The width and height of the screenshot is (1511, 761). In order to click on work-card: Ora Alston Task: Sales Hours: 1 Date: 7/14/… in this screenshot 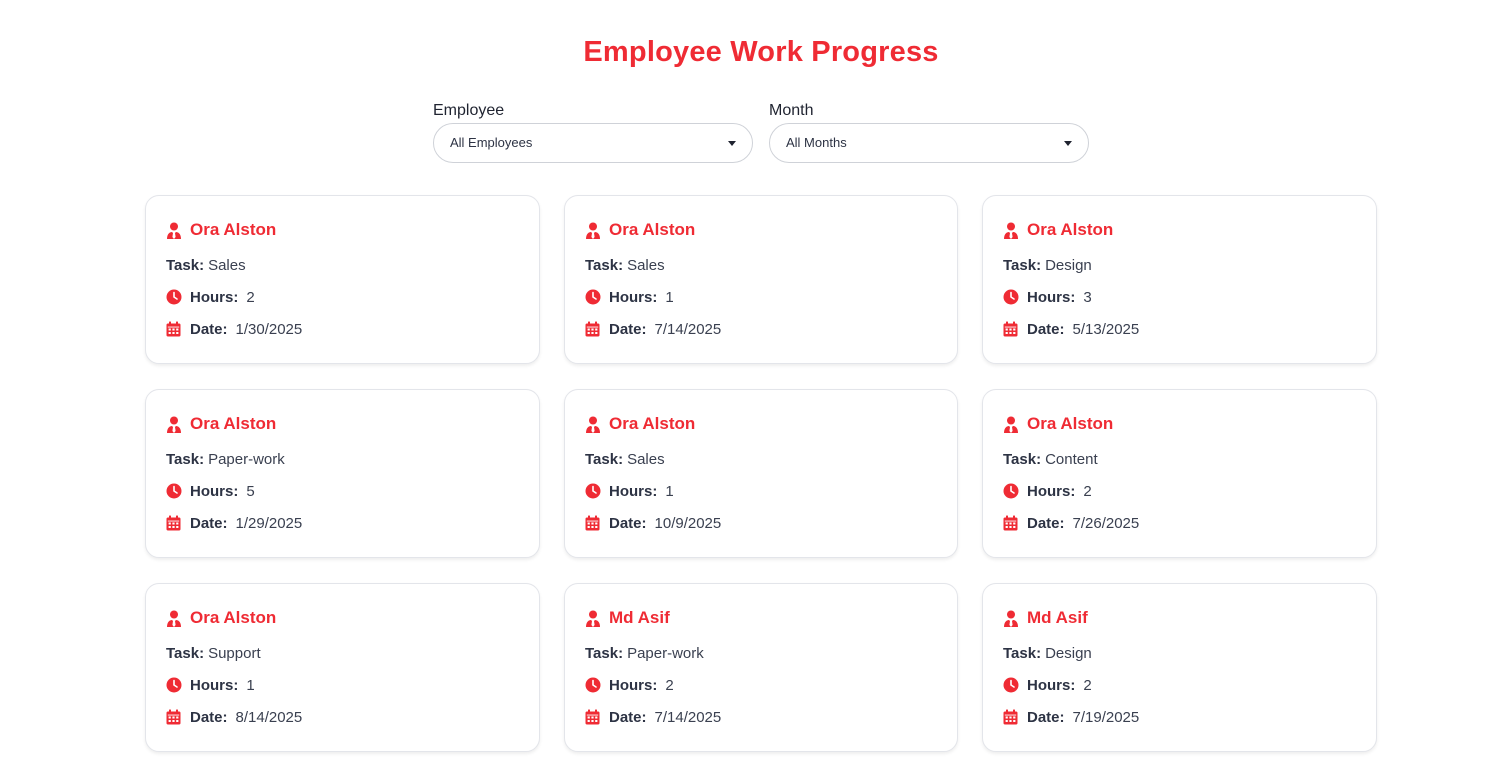, I will do `click(761, 279)`.